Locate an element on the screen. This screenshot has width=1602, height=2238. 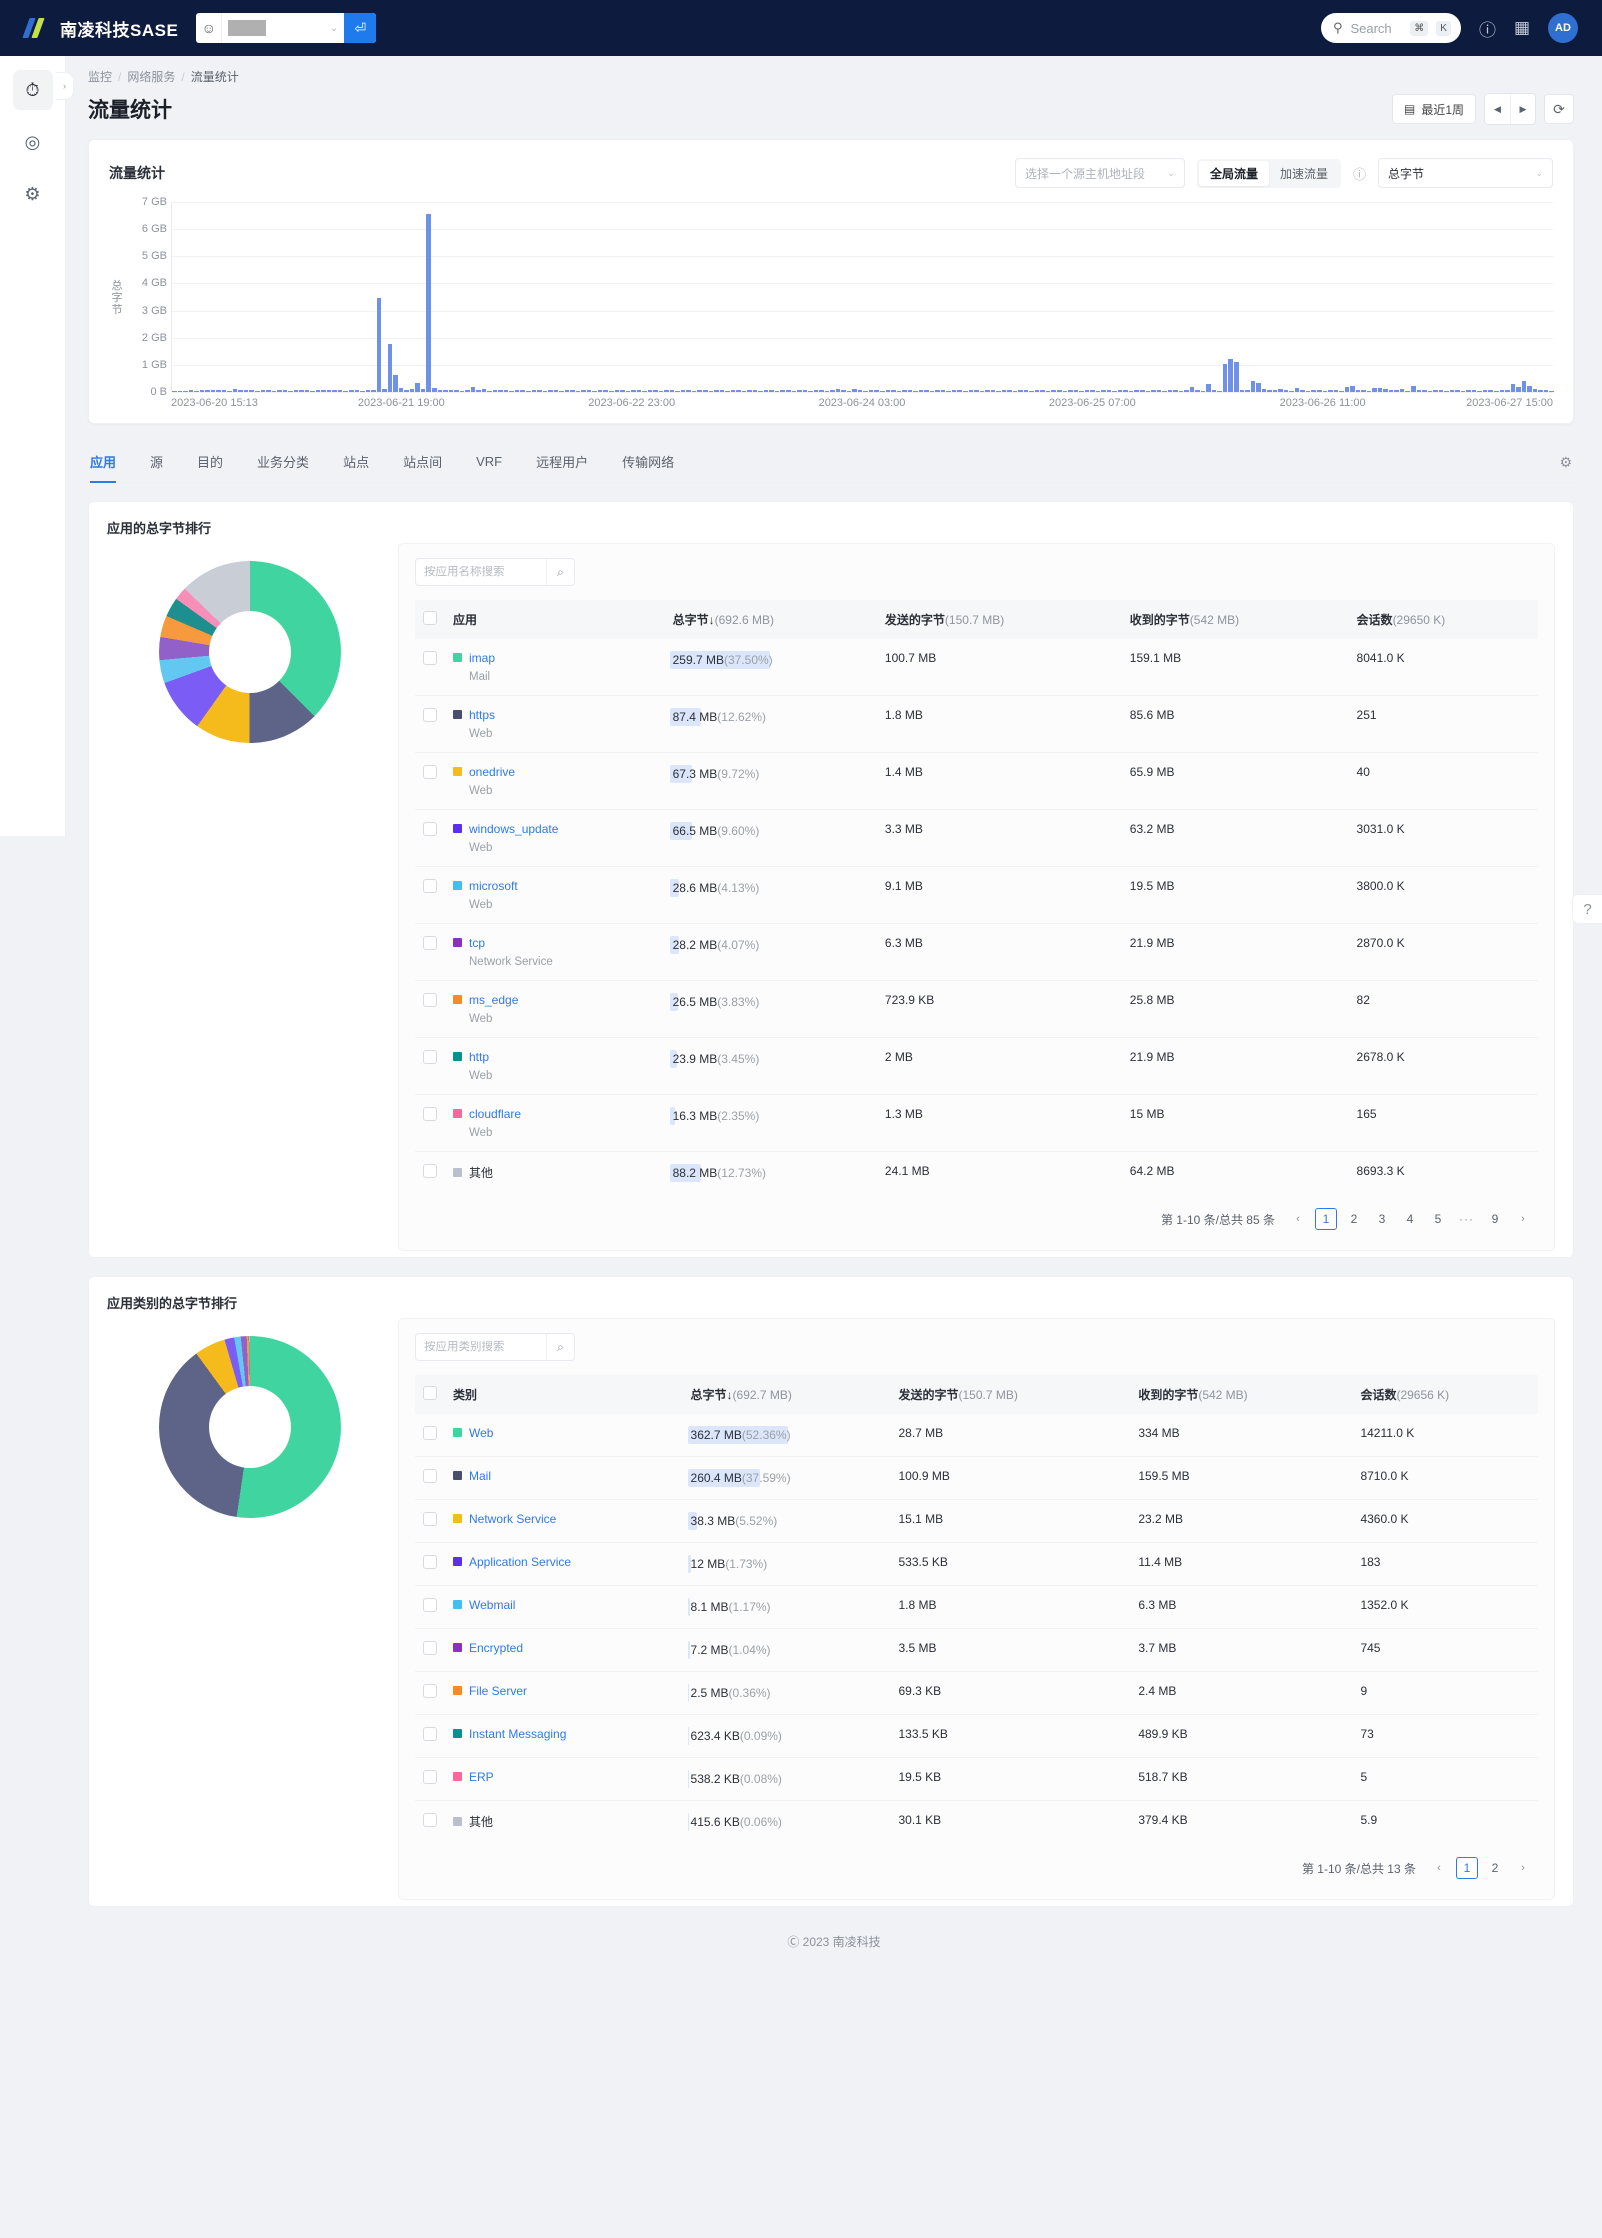
chevron-down-icon: ⌄ is located at coordinates (337, 28).